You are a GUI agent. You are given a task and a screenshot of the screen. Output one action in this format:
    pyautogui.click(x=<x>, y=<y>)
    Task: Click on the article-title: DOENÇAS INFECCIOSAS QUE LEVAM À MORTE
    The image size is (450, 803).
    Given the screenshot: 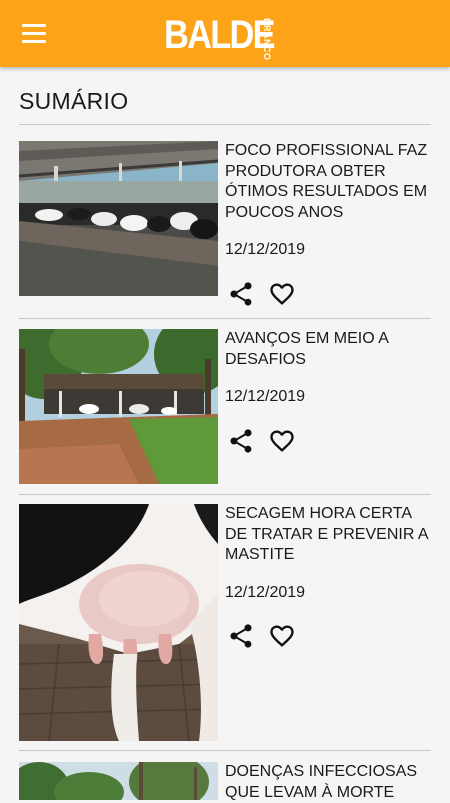 What is the action you would take?
    pyautogui.click(x=330, y=782)
    